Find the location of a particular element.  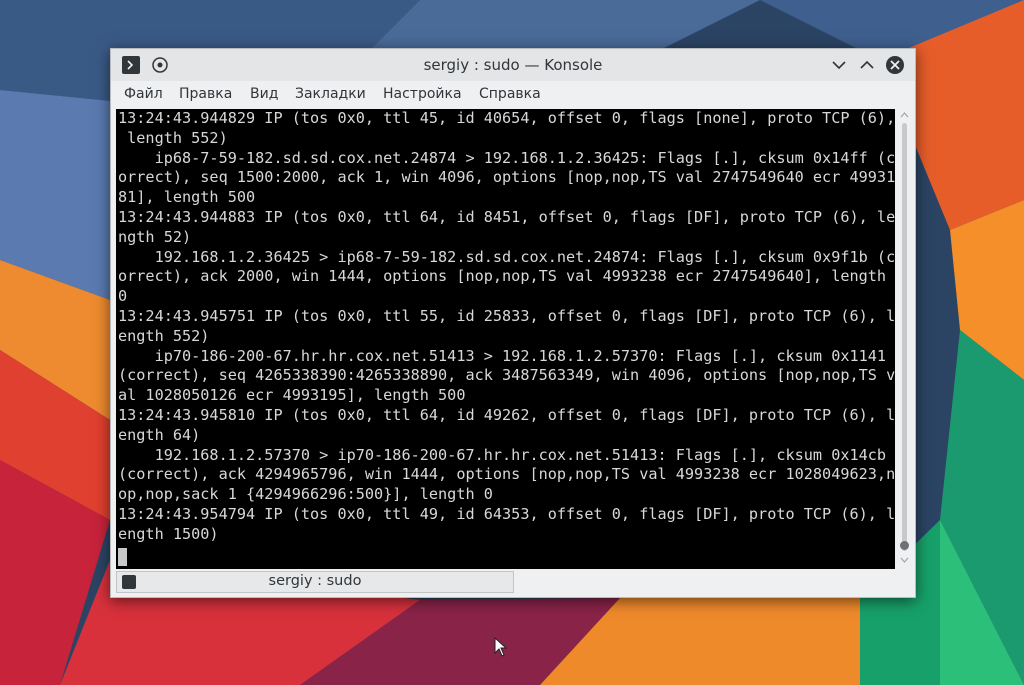

menu-settings: Настройка is located at coordinates (422, 94).